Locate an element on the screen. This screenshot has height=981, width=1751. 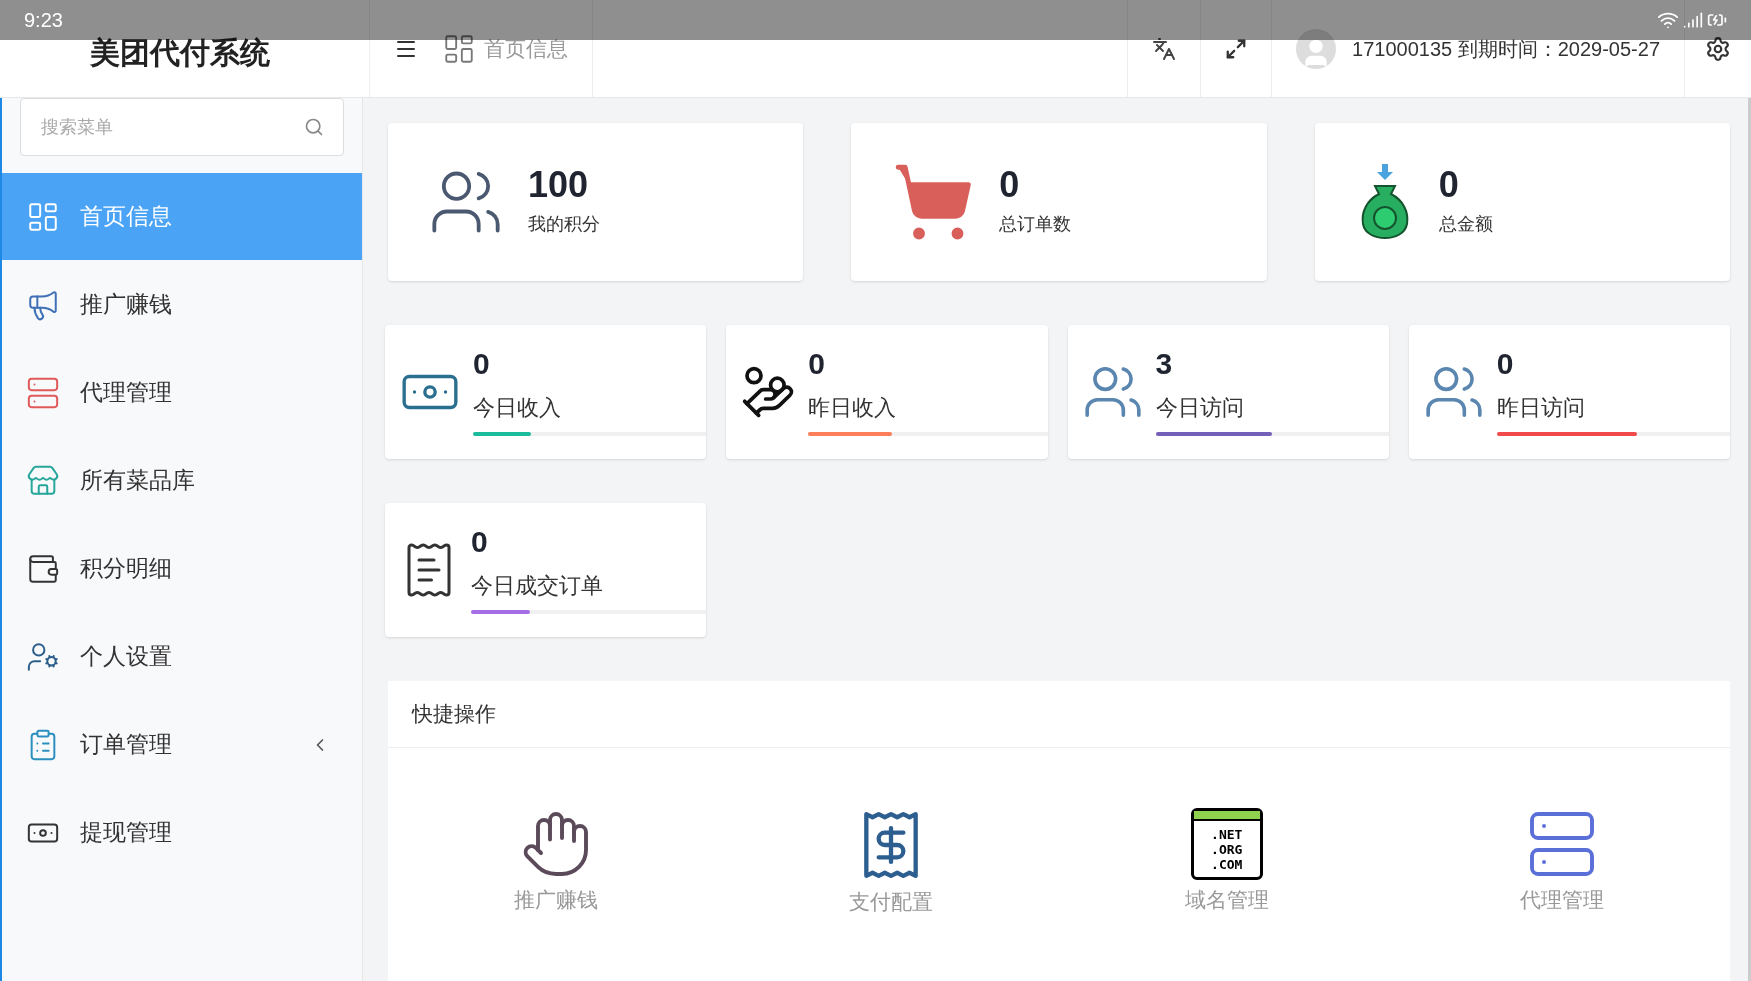
stat-label: 总订单数 is located at coordinates (1035, 224).